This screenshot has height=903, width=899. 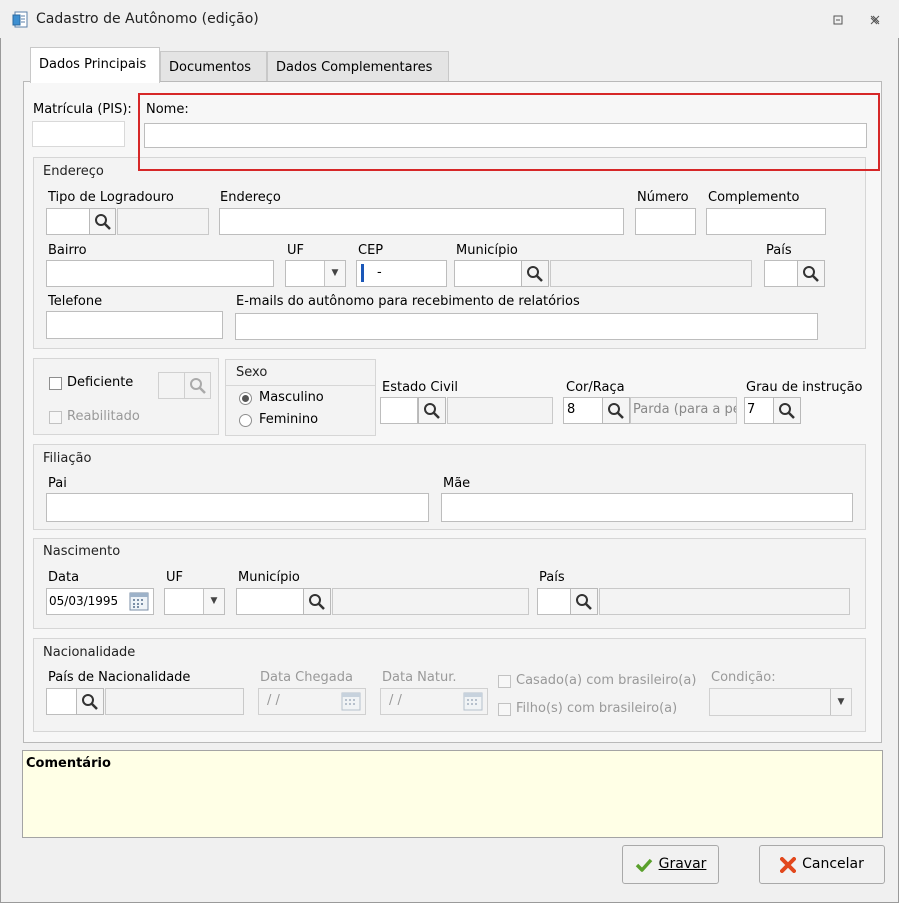 I want to click on municipio-nascimento-code-input, so click(x=270, y=601).